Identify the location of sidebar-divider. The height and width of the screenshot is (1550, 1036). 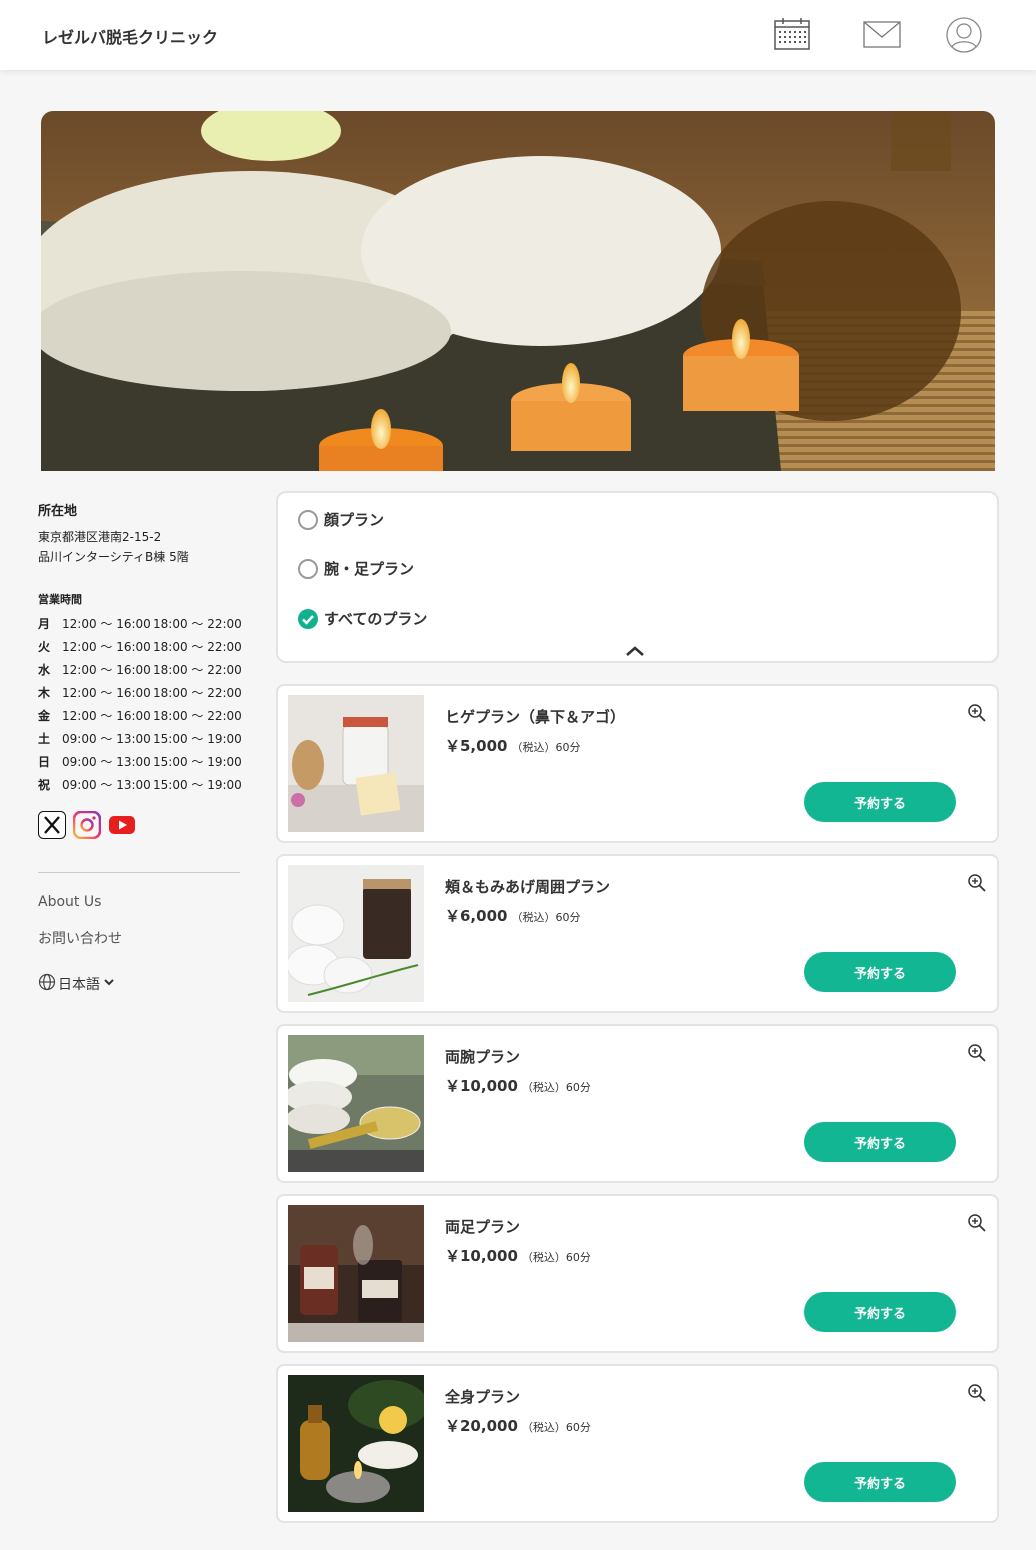
(139, 872).